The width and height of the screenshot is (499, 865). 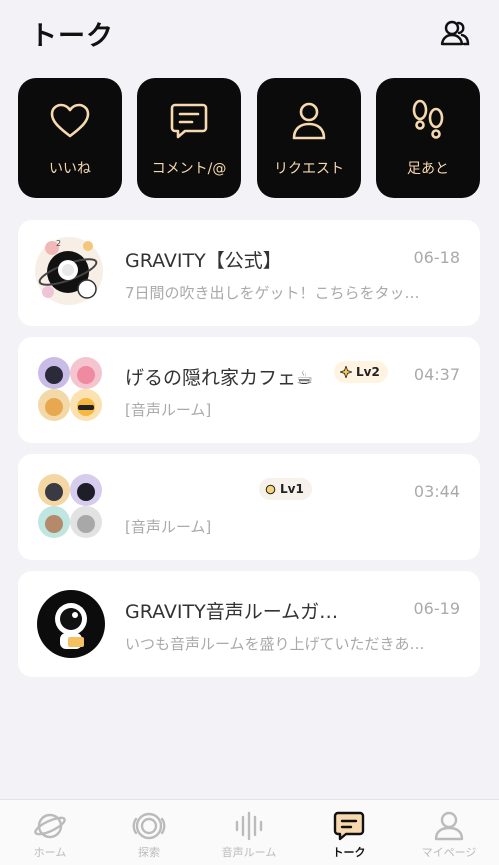 What do you see at coordinates (219, 378) in the screenshot?
I see `conversation-name: げるの隠れ家カフェ☕` at bounding box center [219, 378].